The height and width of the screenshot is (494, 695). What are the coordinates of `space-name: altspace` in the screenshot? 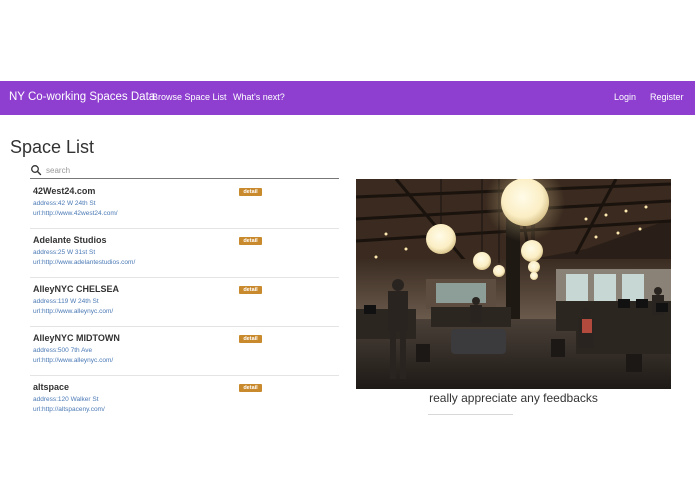 It's located at (51, 387).